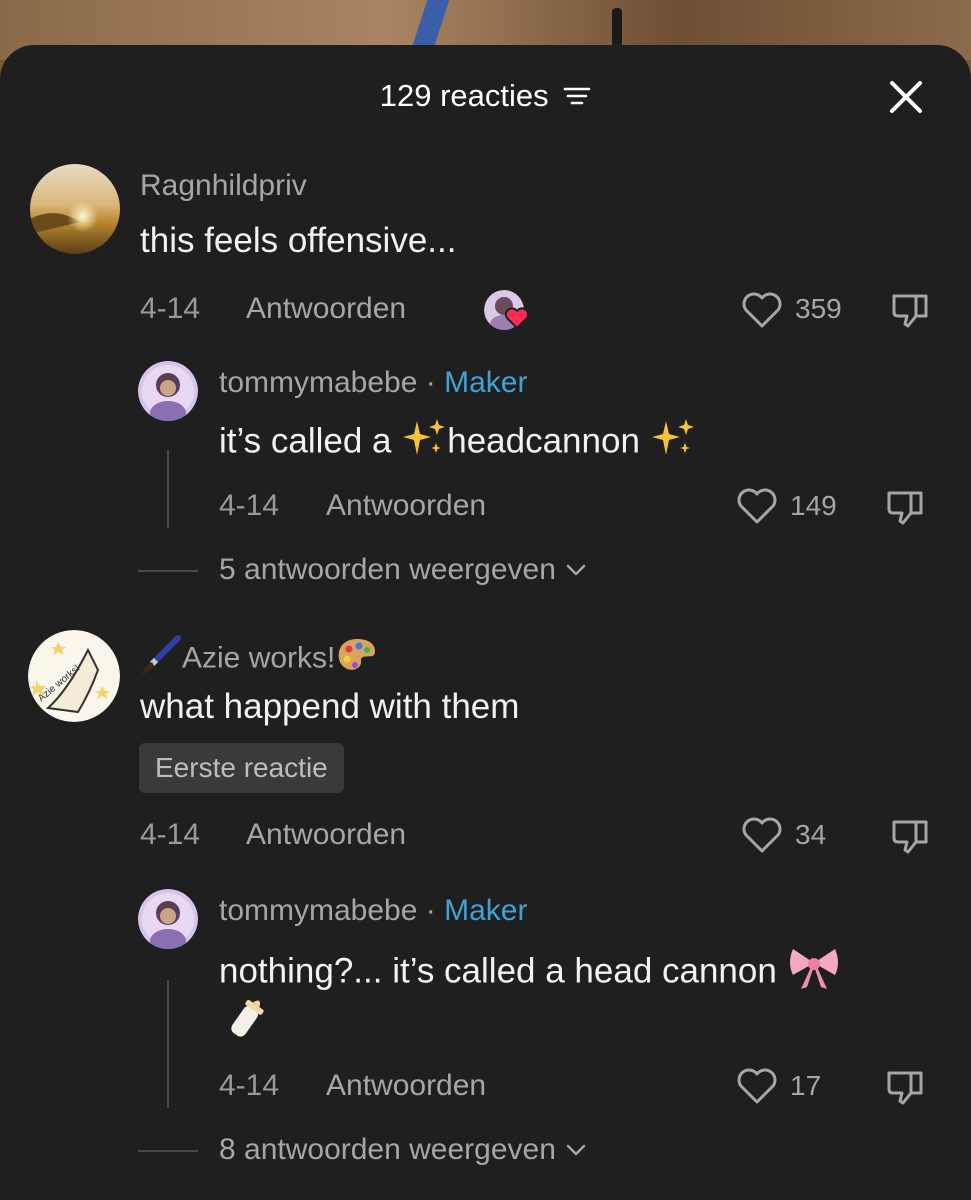 The height and width of the screenshot is (1200, 971). Describe the element at coordinates (310, 441) in the screenshot. I see `reply-text-part: it’s called a` at that location.